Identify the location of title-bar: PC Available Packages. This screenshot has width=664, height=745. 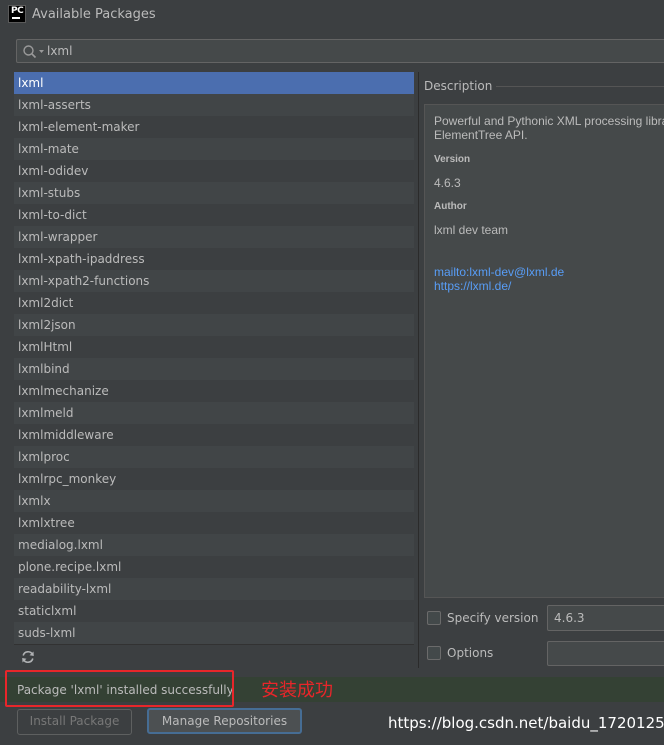
(332, 15).